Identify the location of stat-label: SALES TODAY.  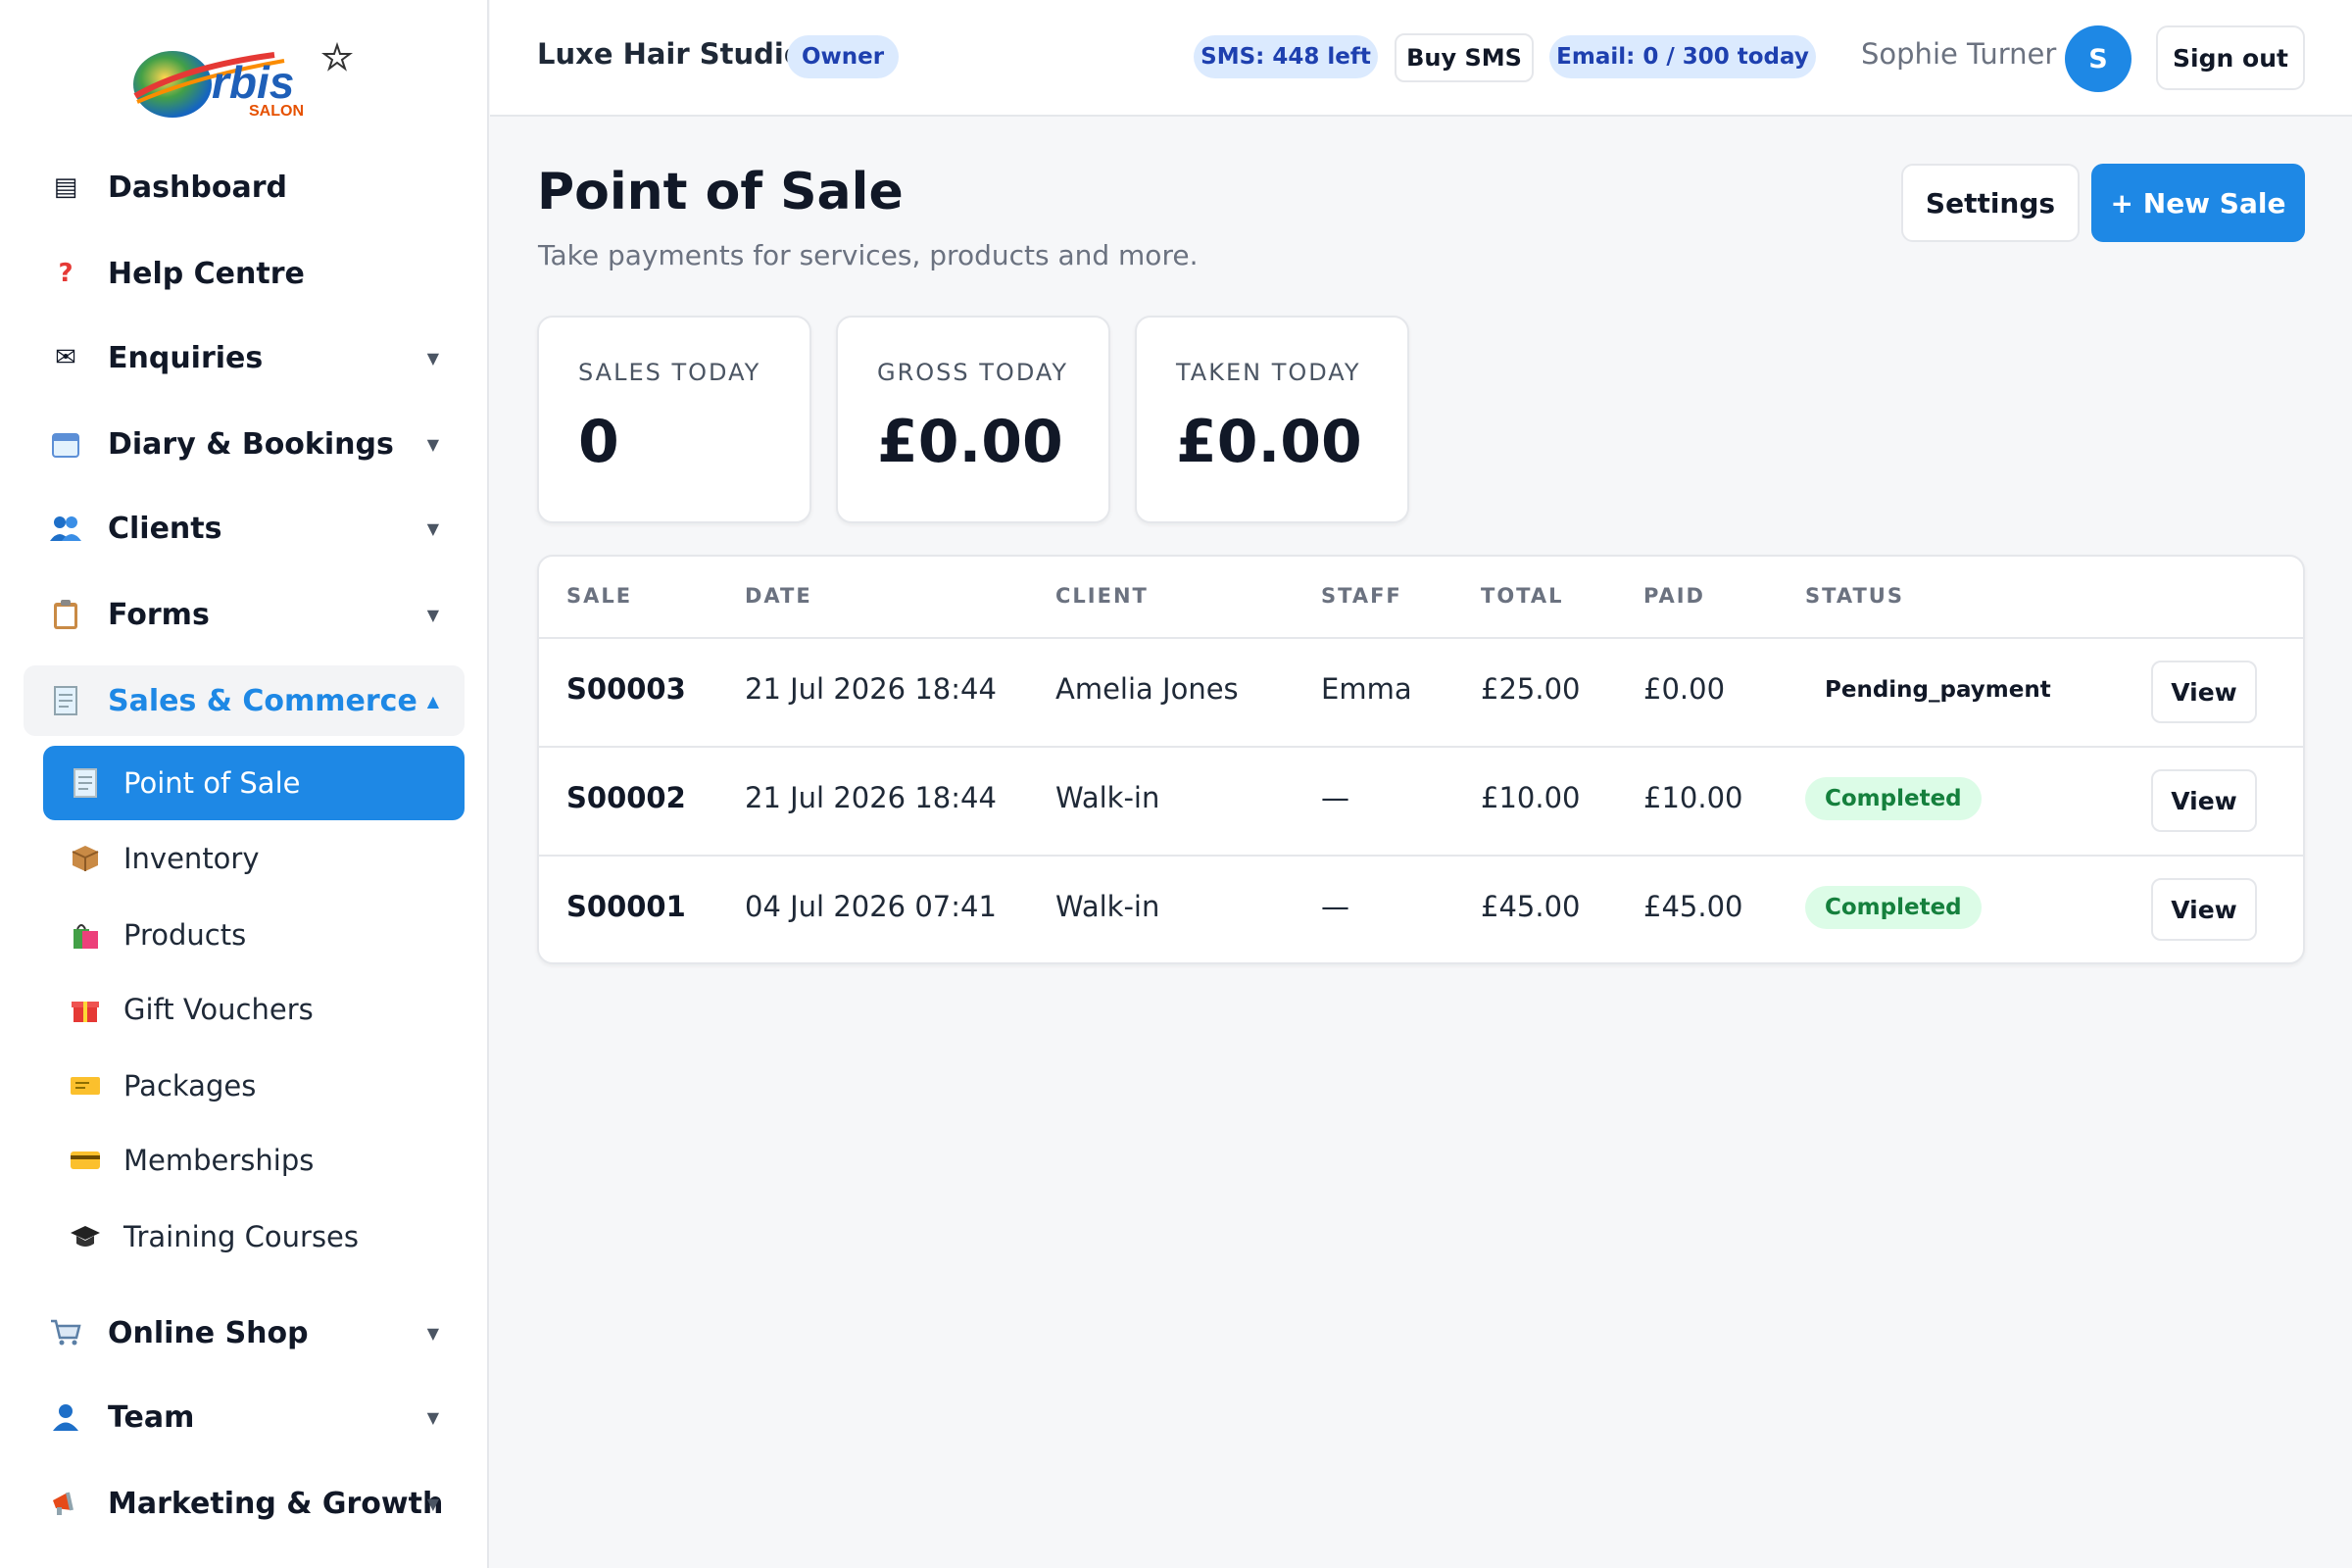
(669, 372).